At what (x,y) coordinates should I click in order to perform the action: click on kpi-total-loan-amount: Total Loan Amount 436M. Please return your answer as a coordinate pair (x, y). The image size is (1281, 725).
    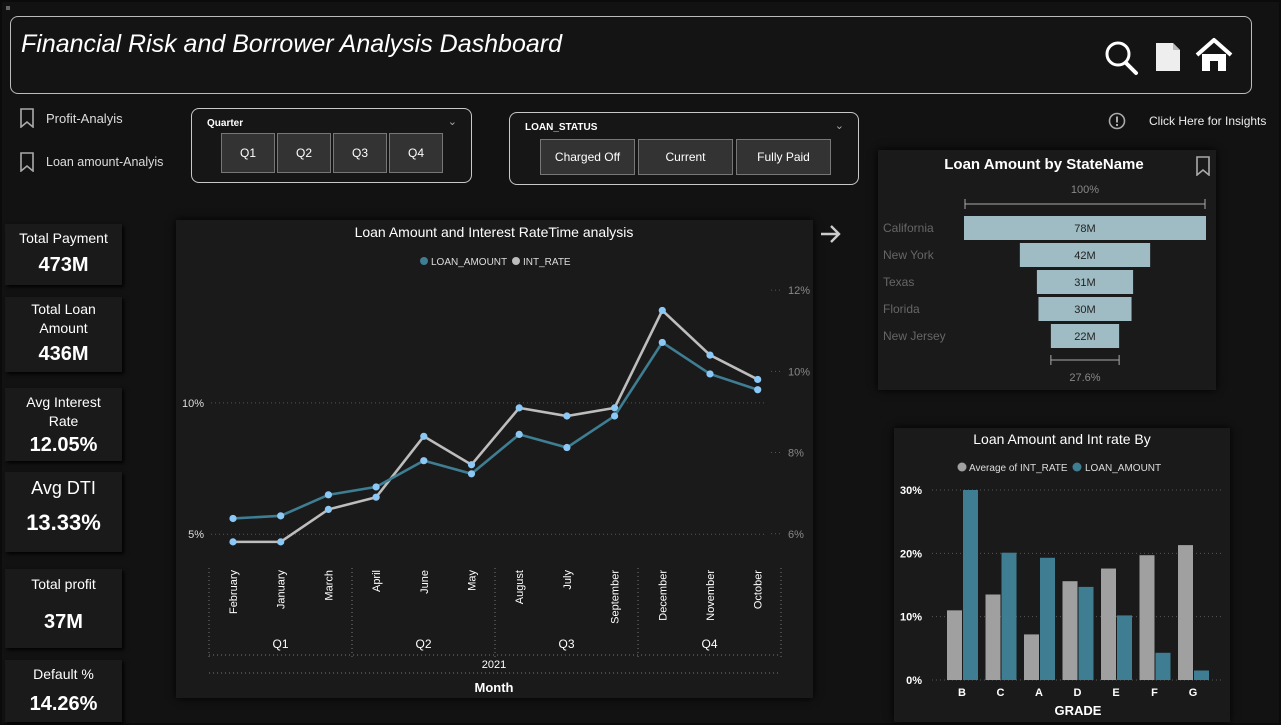
    Looking at the image, I should click on (63, 334).